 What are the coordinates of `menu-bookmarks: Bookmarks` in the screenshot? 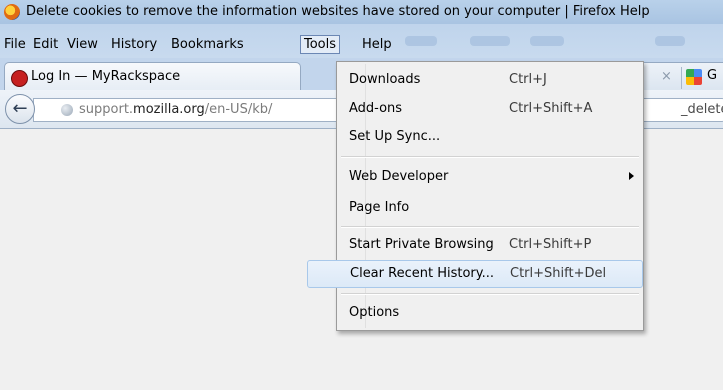 It's located at (207, 44).